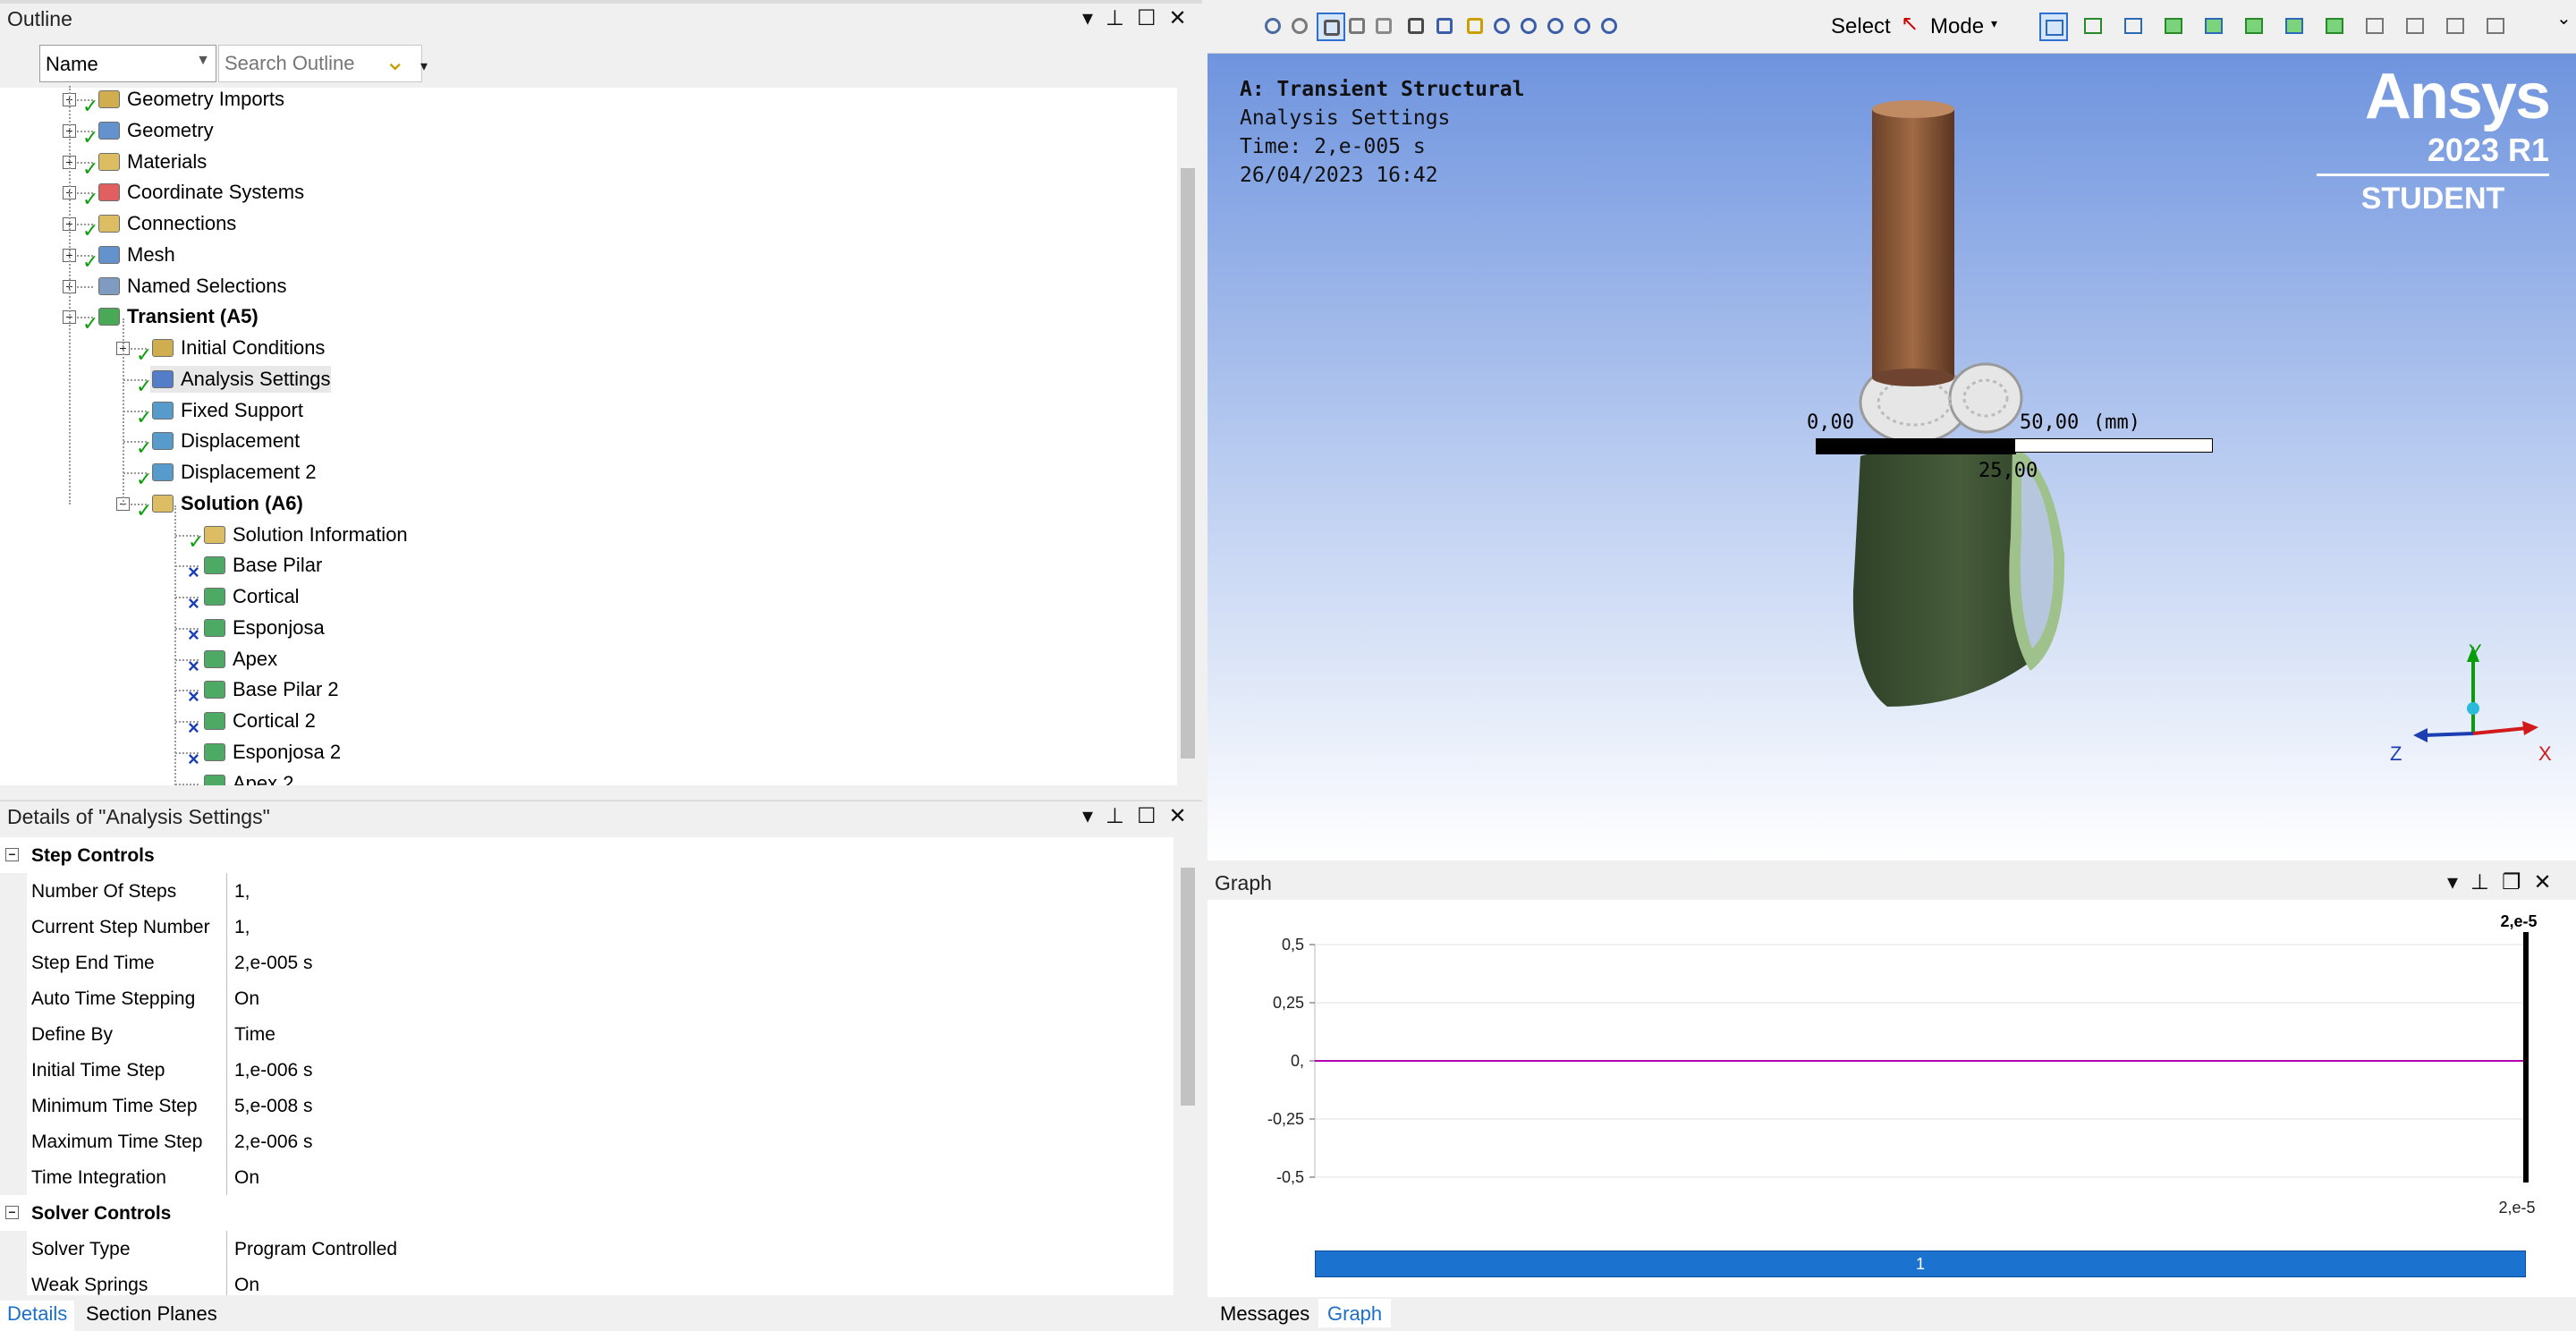 The image size is (2576, 1331). Describe the element at coordinates (1476, 27) in the screenshot. I see `pan-icon` at that location.